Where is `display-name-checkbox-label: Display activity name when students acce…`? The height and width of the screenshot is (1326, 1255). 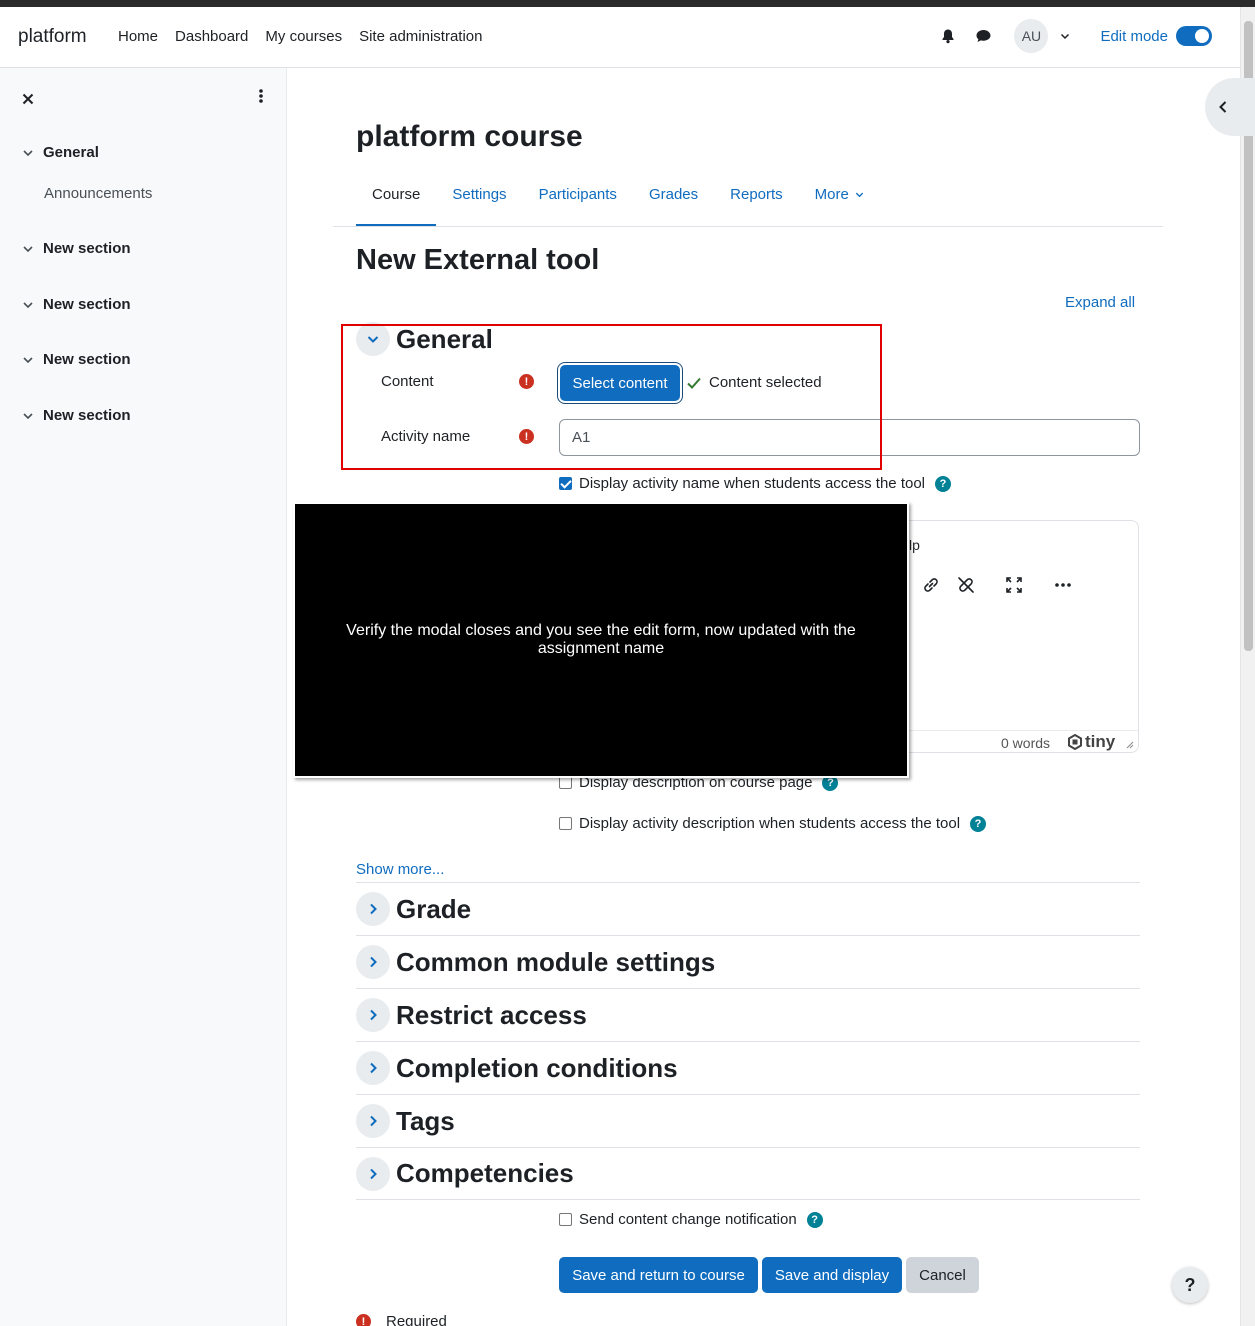
display-name-checkbox-label: Display activity name when students acce… is located at coordinates (752, 483).